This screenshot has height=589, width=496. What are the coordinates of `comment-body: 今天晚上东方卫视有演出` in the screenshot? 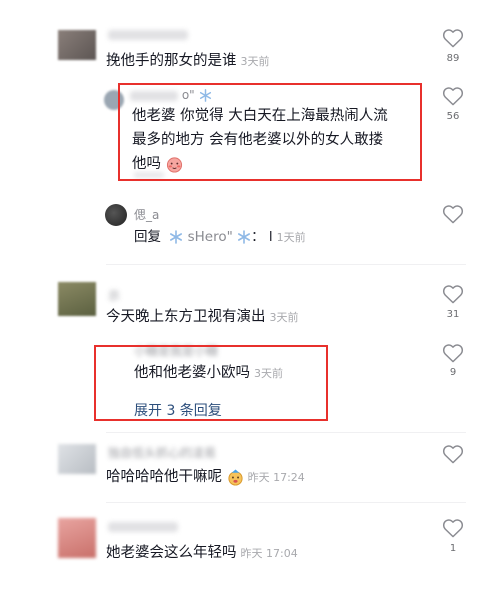 It's located at (186, 317).